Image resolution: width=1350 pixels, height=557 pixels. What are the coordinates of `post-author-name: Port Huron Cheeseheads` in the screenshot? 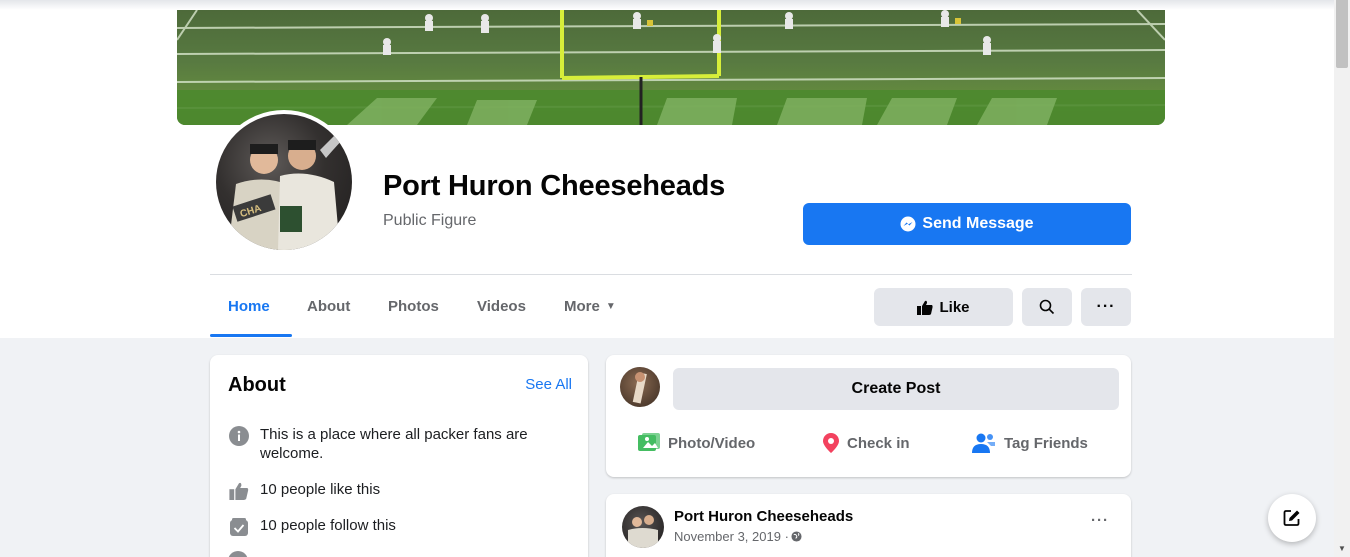 It's located at (763, 516).